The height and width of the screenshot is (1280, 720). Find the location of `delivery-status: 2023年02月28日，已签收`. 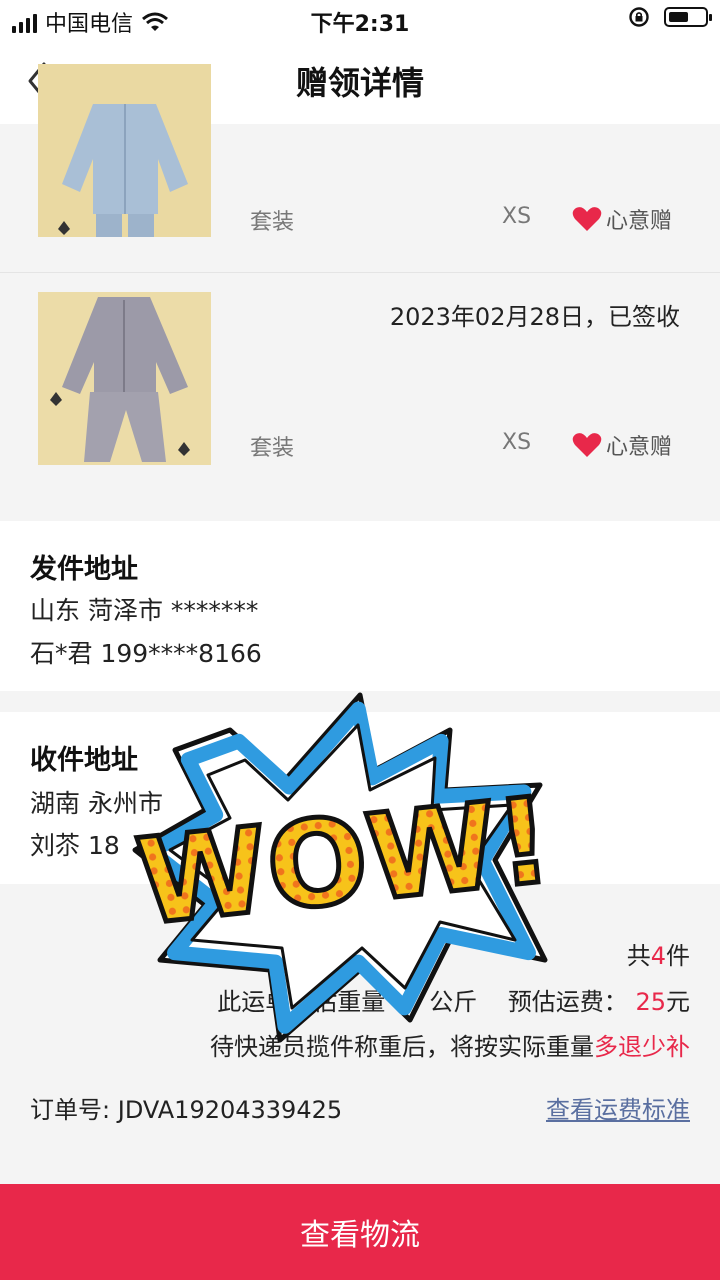

delivery-status: 2023年02月28日，已签收 is located at coordinates (534, 317).